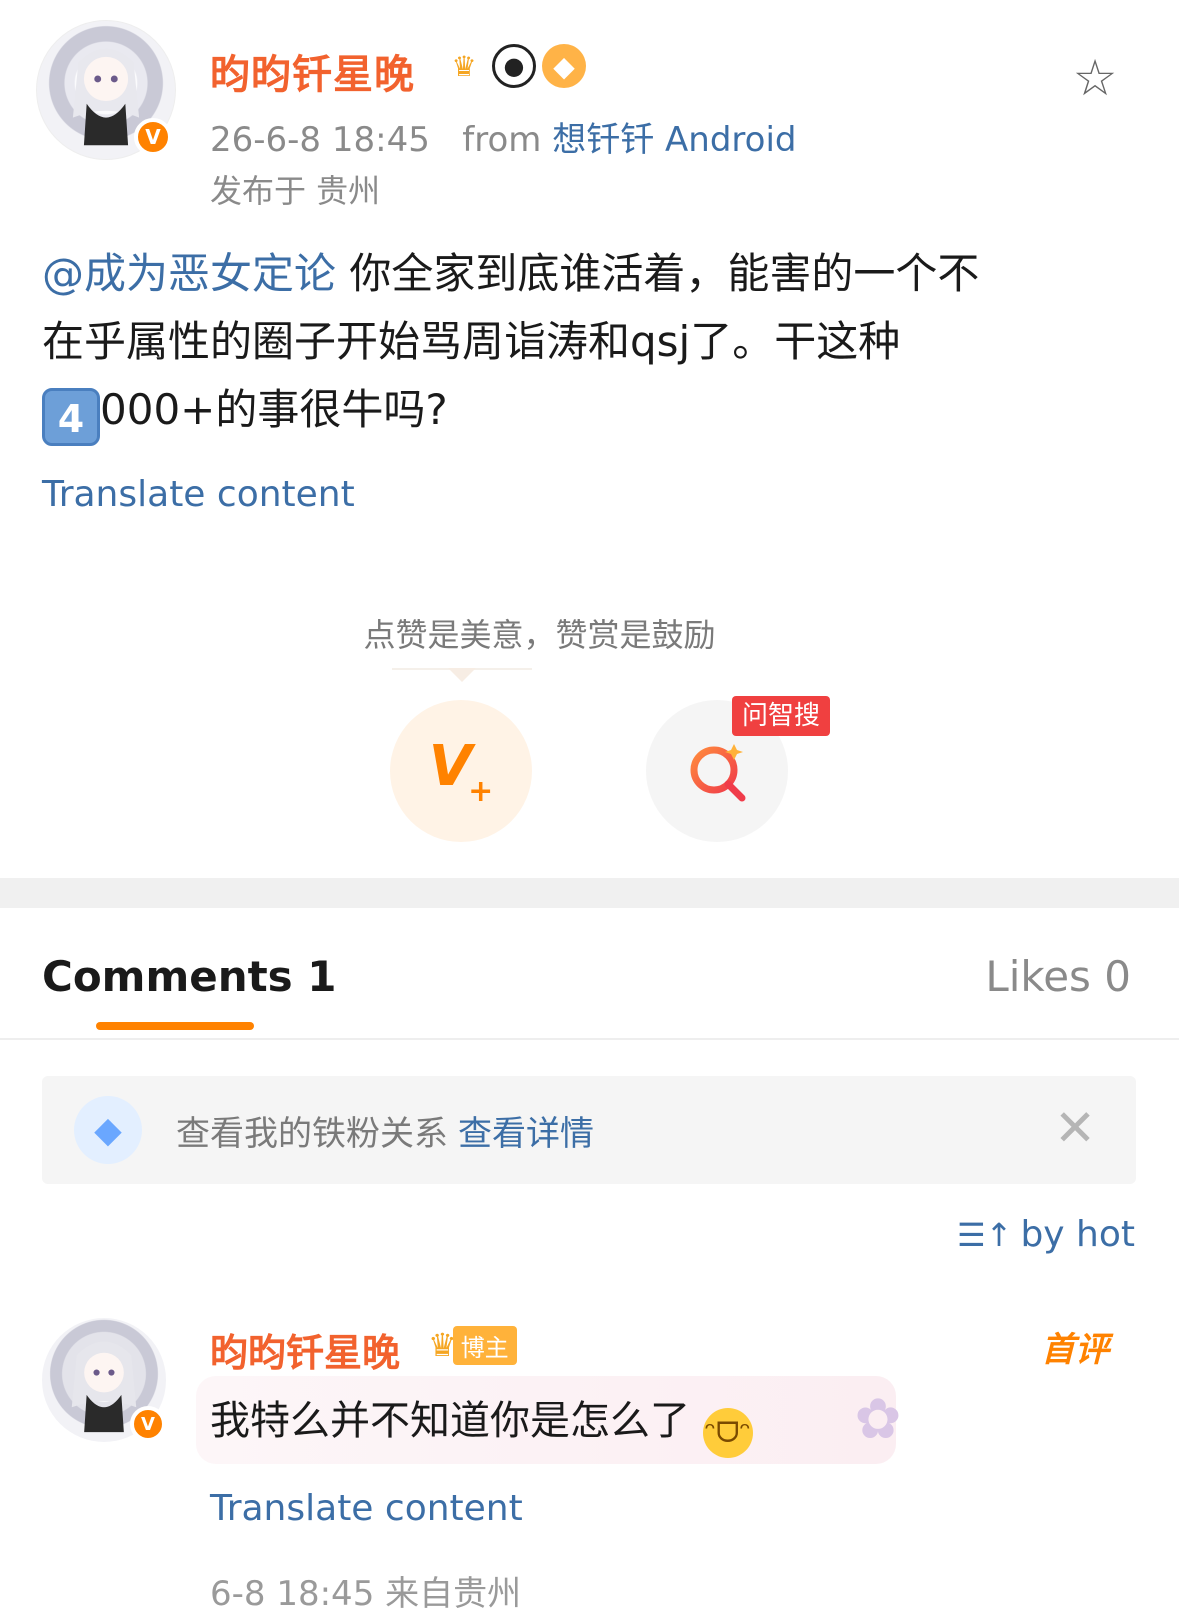  I want to click on comment-text: 我特么并不知道你是怎么了 ᵔᗜᵔ, so click(481, 1423).